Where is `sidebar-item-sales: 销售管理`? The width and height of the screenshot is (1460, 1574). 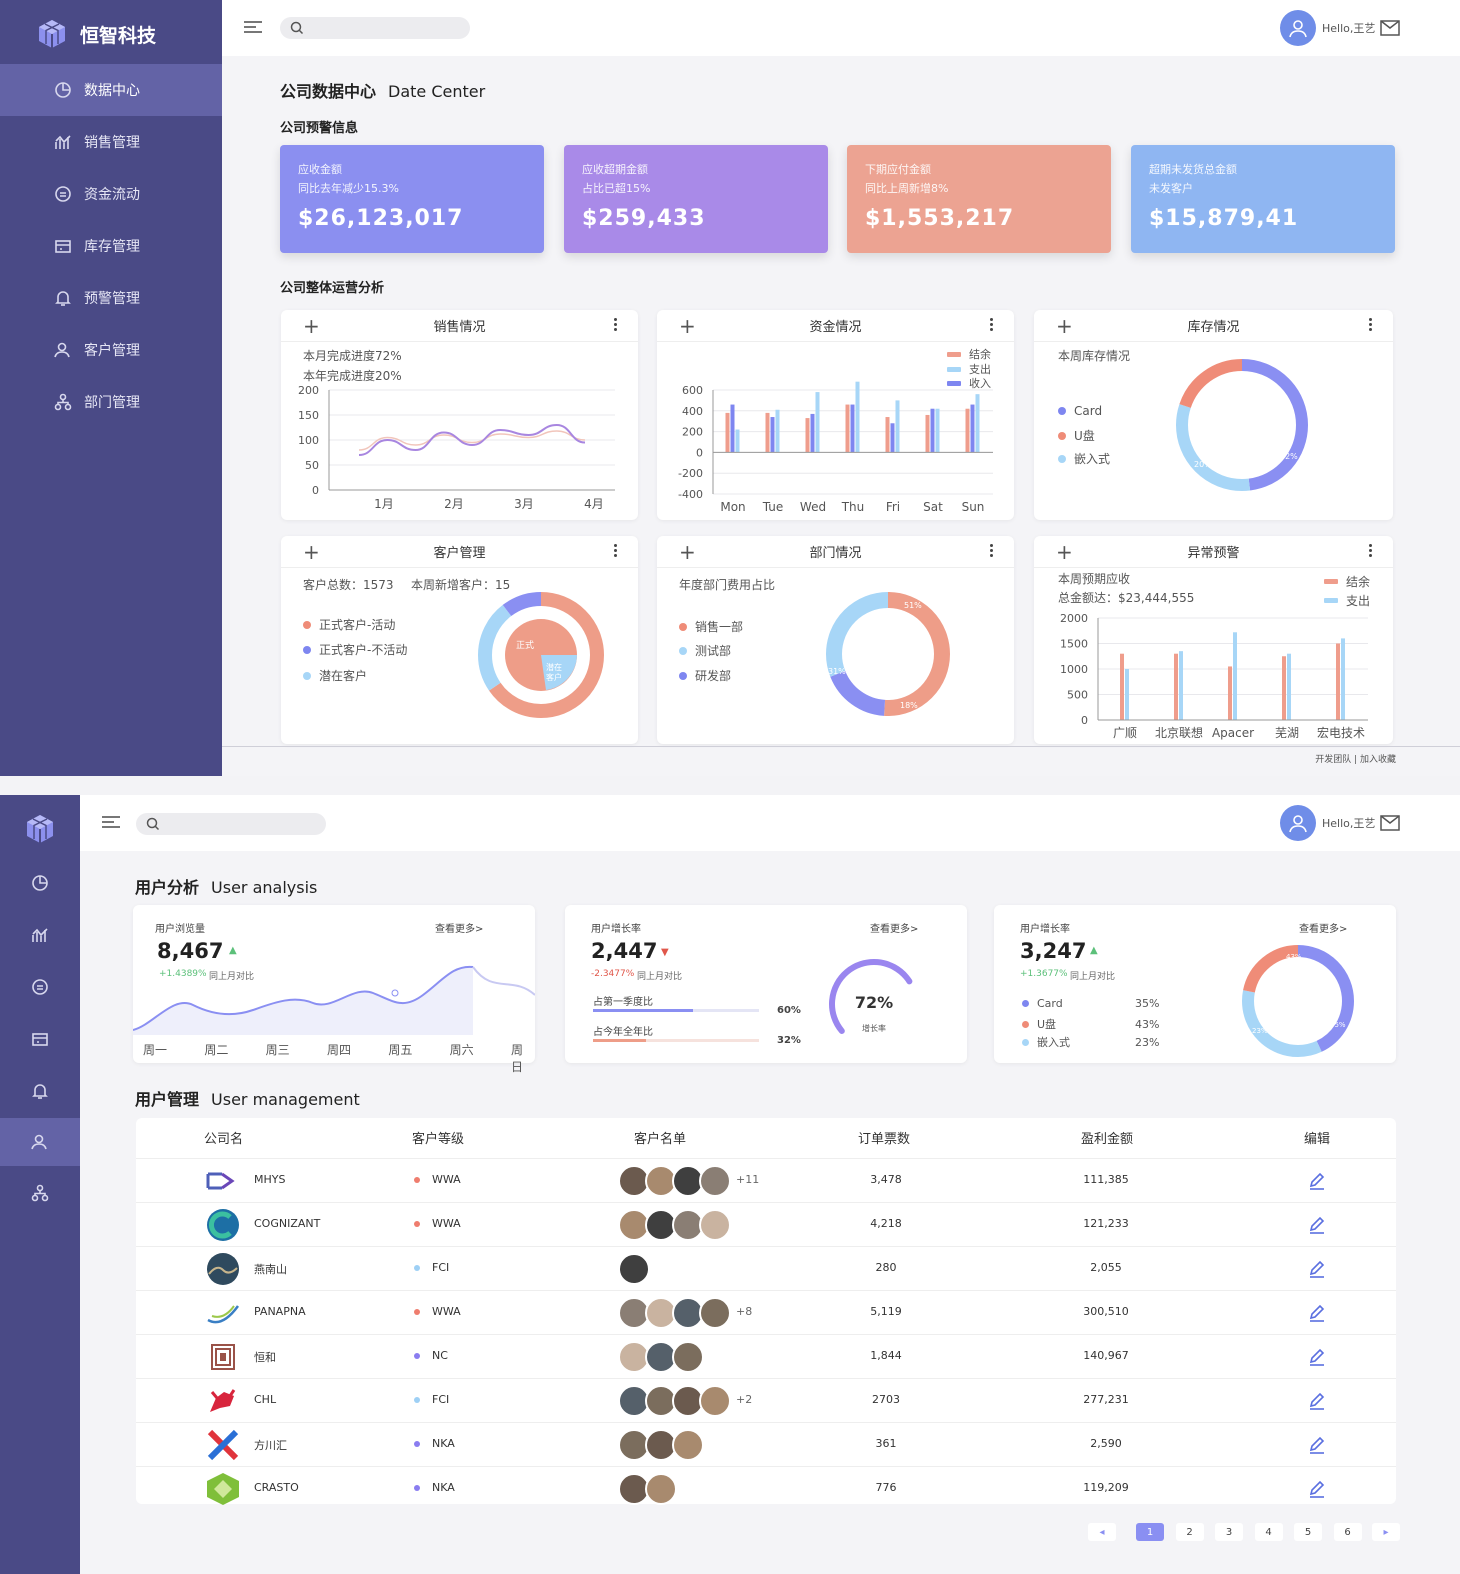 sidebar-item-sales: 销售管理 is located at coordinates (111, 142).